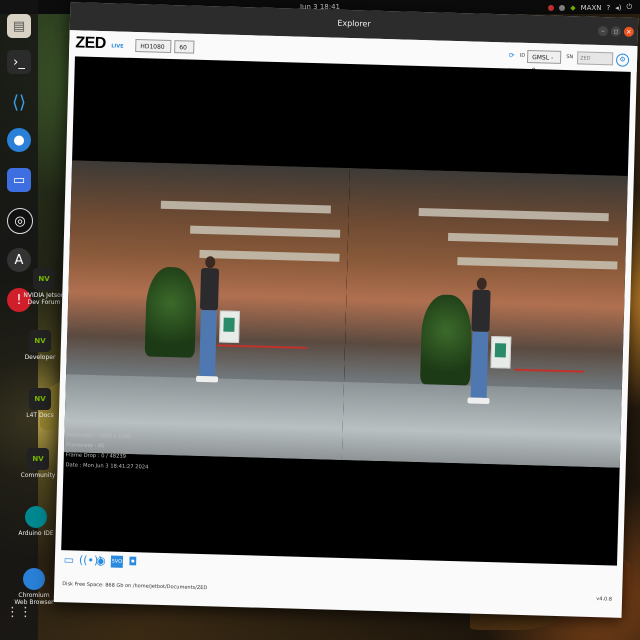  Describe the element at coordinates (522, 55) in the screenshot. I see `id-label: ID` at that location.